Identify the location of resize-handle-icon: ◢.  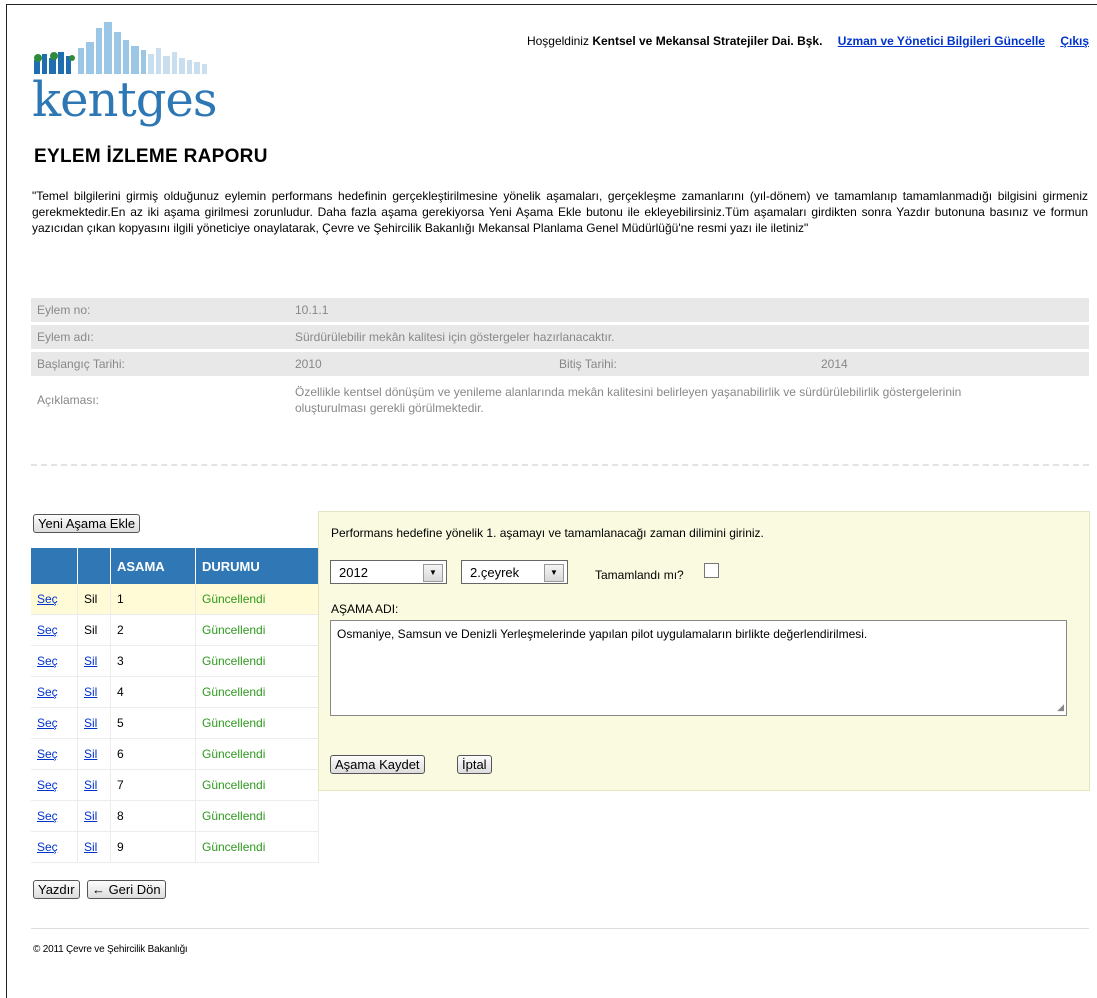
(1060, 707).